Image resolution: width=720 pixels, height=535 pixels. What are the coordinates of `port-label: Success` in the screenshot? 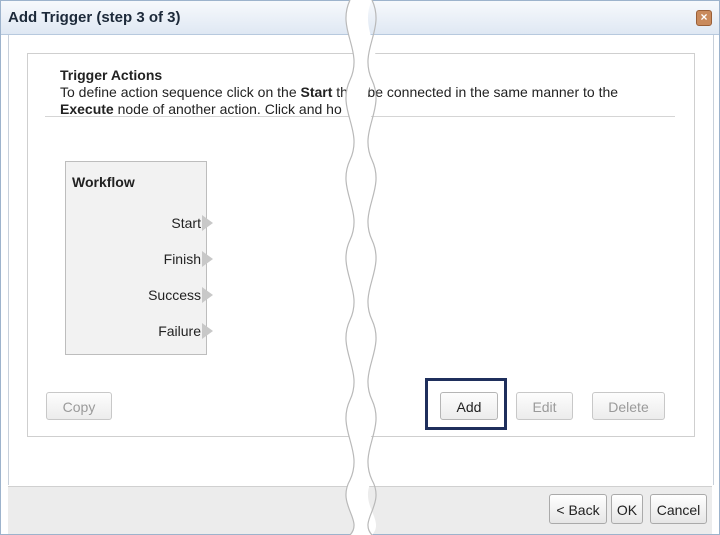 It's located at (174, 295).